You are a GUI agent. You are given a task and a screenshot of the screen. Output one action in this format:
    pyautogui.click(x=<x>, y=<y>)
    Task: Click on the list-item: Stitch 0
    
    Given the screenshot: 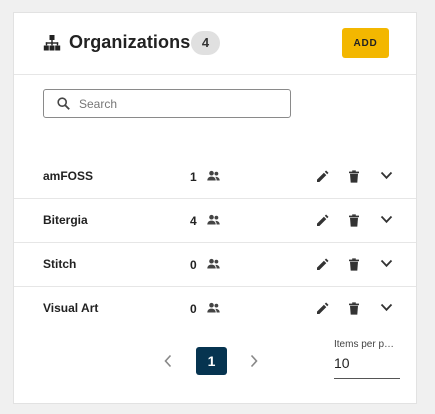 What is the action you would take?
    pyautogui.click(x=215, y=265)
    